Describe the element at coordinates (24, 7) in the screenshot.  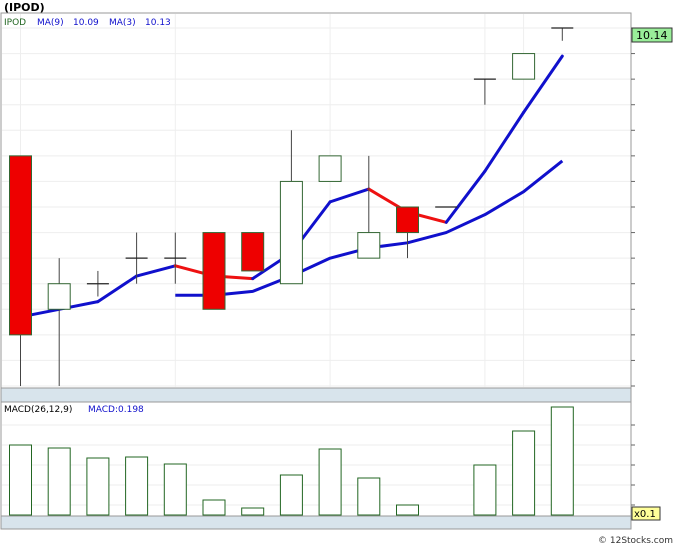
I see `chart-title: (IPOD)` at that location.